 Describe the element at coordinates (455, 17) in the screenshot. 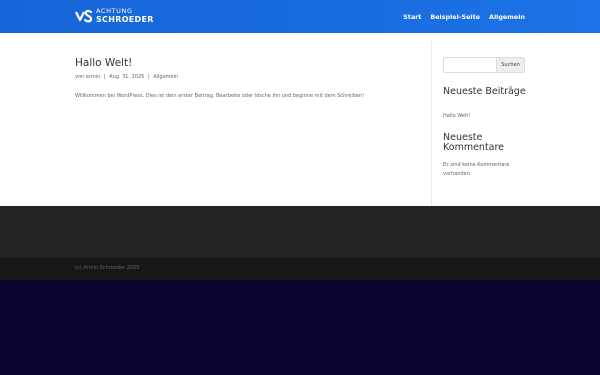

I see `nav-link-beispiel-seite: Beispiel-Seite` at that location.